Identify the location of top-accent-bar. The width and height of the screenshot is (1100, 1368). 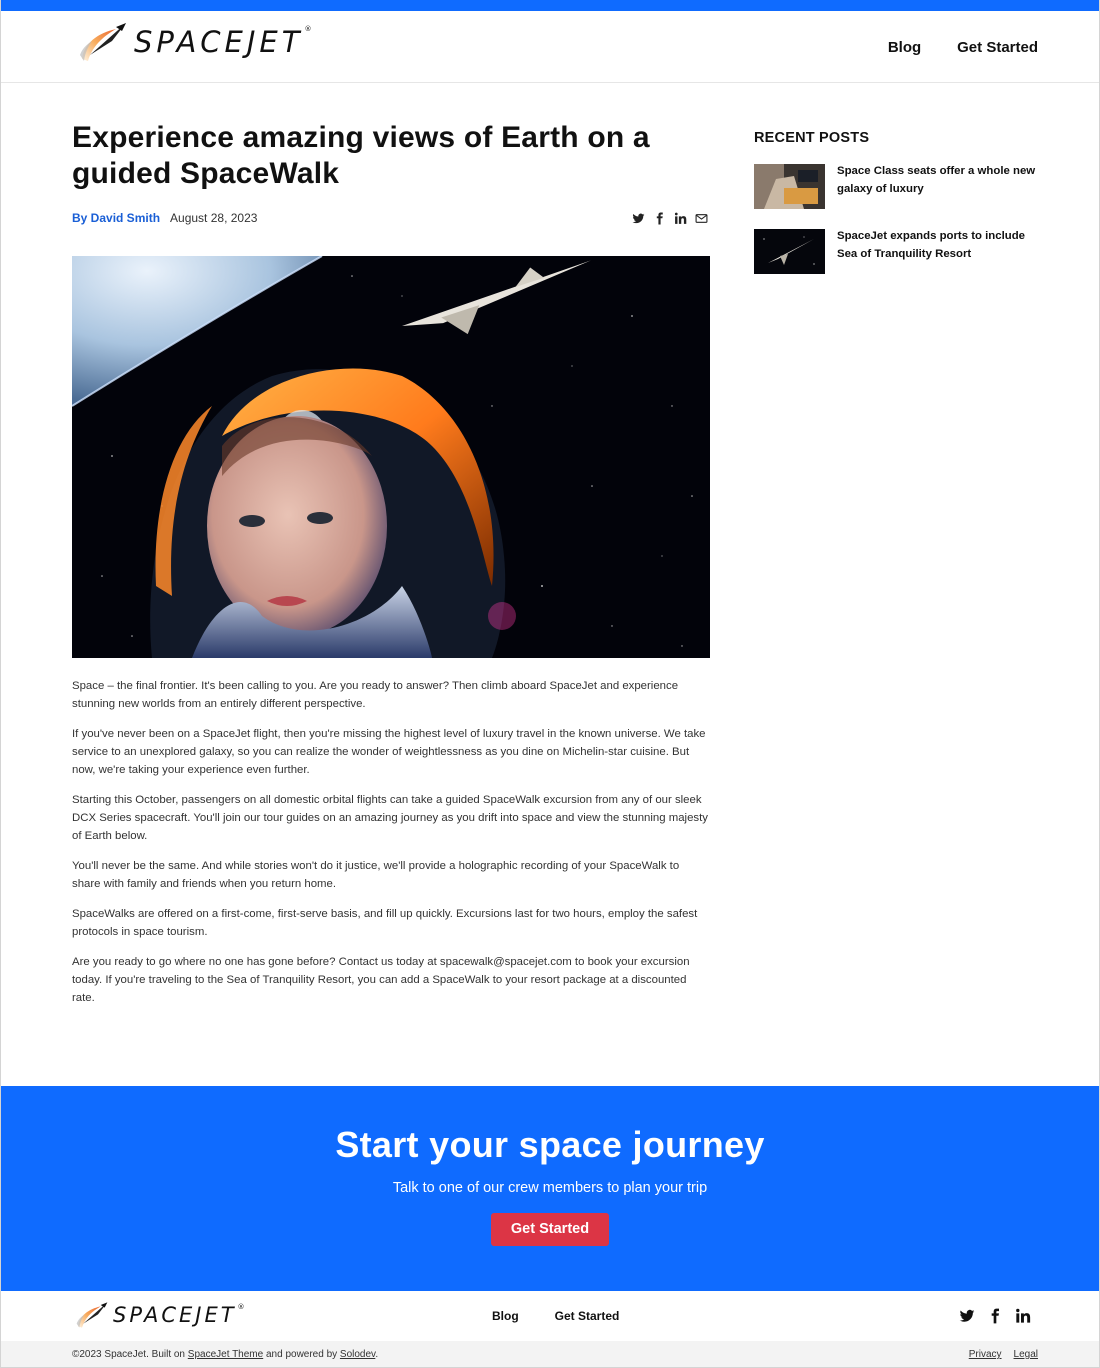
(550, 5).